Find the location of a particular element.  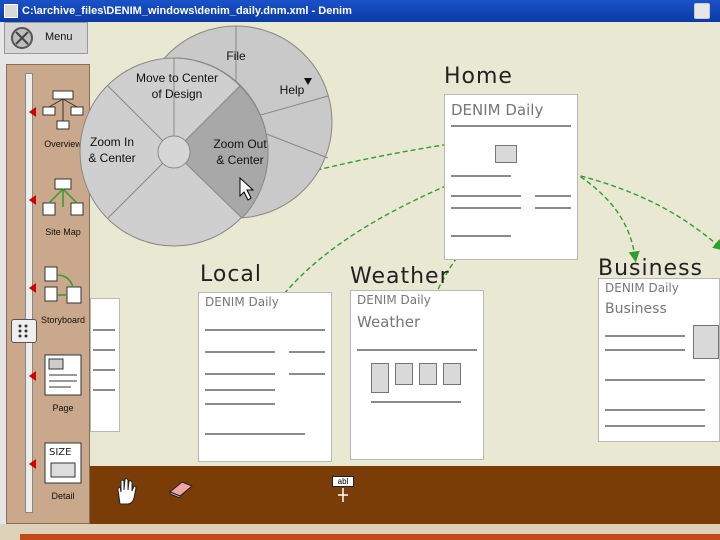

status-bar is located at coordinates (360, 532).